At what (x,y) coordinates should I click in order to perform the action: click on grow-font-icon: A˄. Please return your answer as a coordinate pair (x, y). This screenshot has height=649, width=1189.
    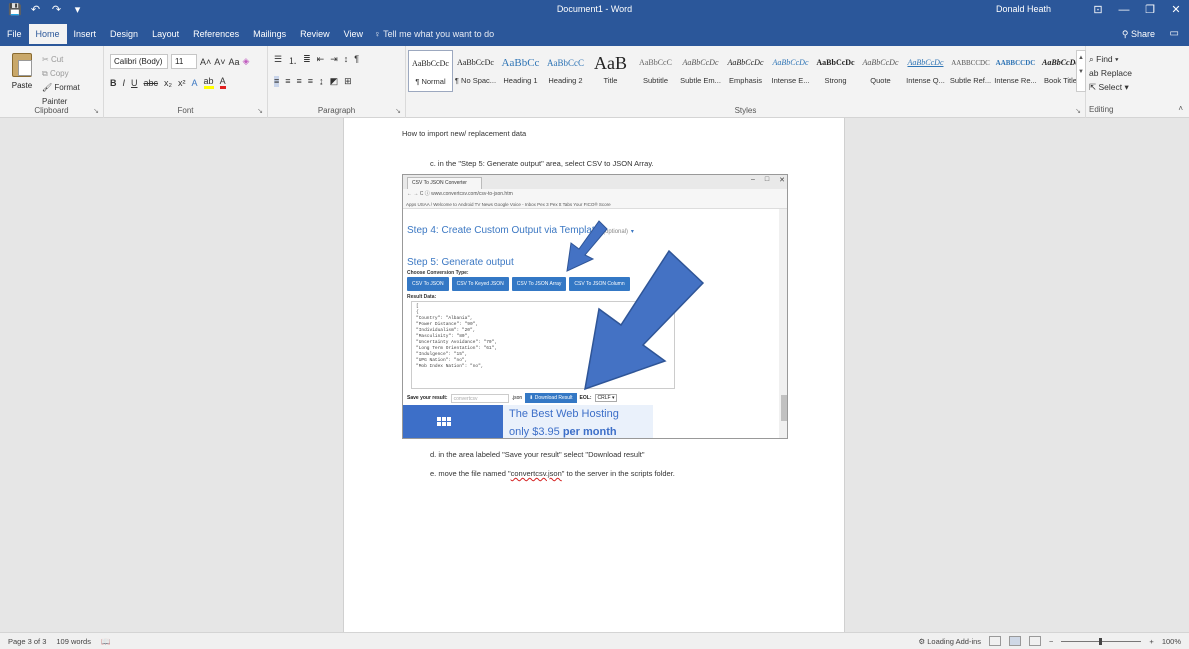
    Looking at the image, I should click on (205, 62).